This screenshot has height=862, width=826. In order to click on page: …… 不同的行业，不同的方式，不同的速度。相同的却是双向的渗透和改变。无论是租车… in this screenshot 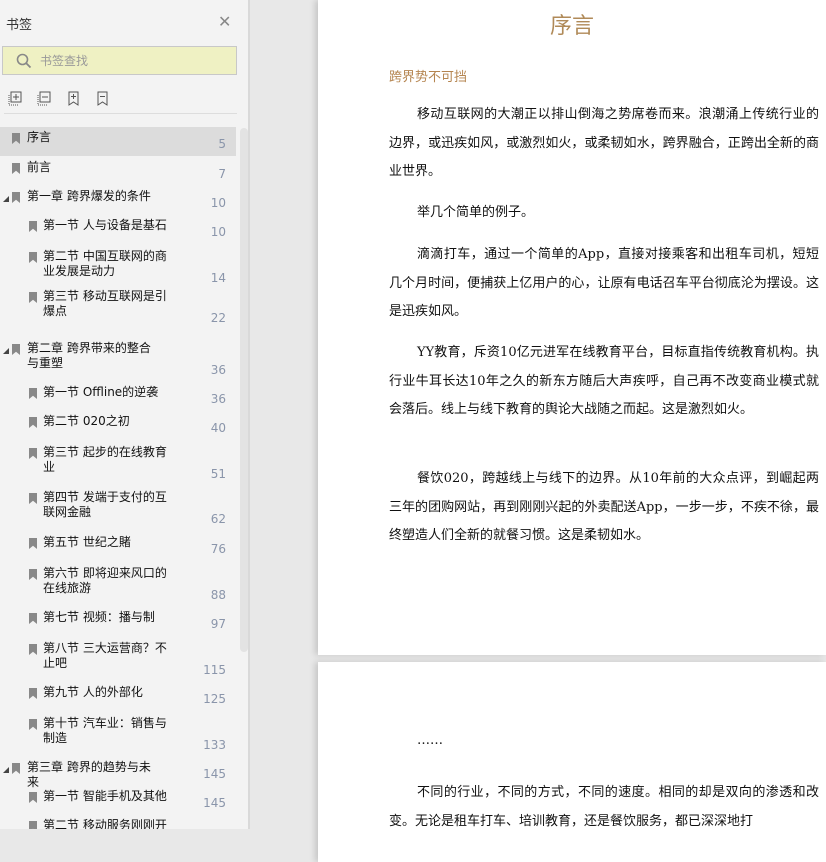, I will do `click(572, 762)`.